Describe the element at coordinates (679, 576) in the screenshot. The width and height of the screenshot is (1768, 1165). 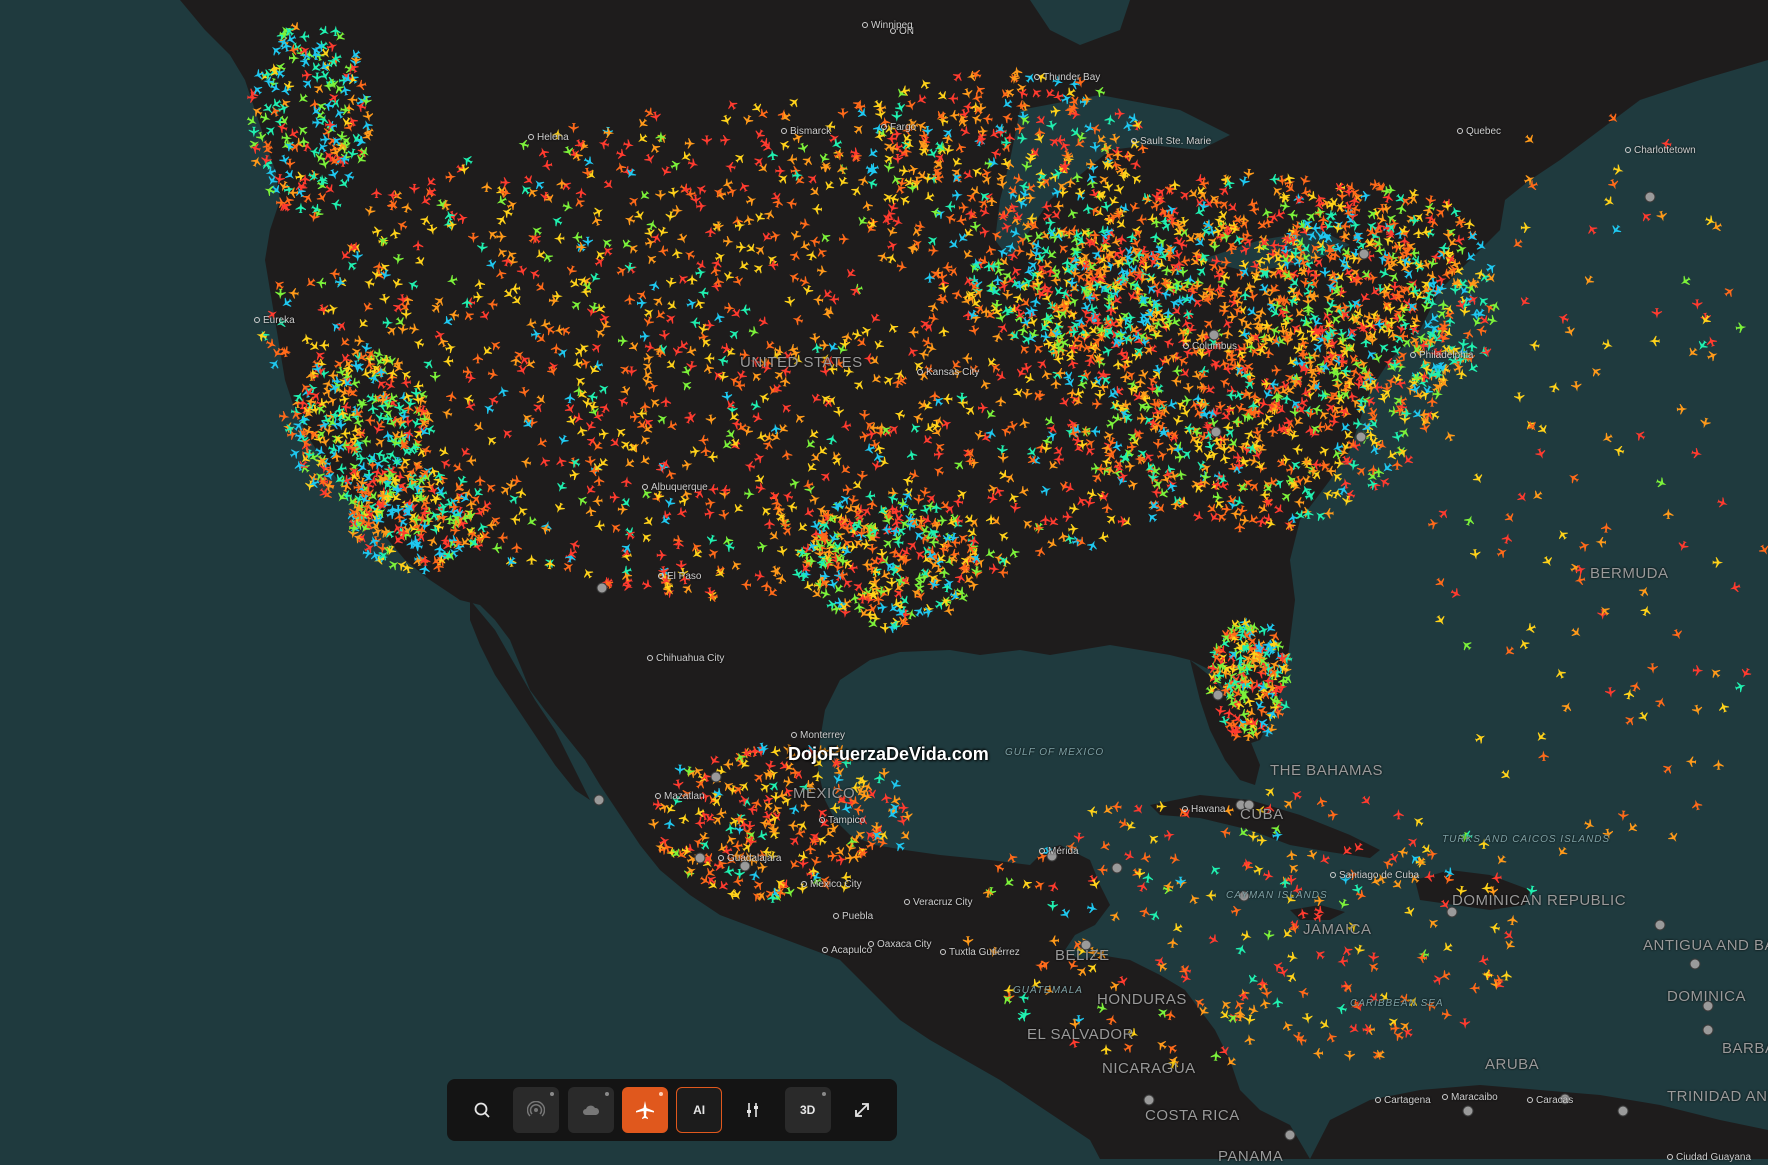
I see `map-label-el-paso: El Paso` at that location.